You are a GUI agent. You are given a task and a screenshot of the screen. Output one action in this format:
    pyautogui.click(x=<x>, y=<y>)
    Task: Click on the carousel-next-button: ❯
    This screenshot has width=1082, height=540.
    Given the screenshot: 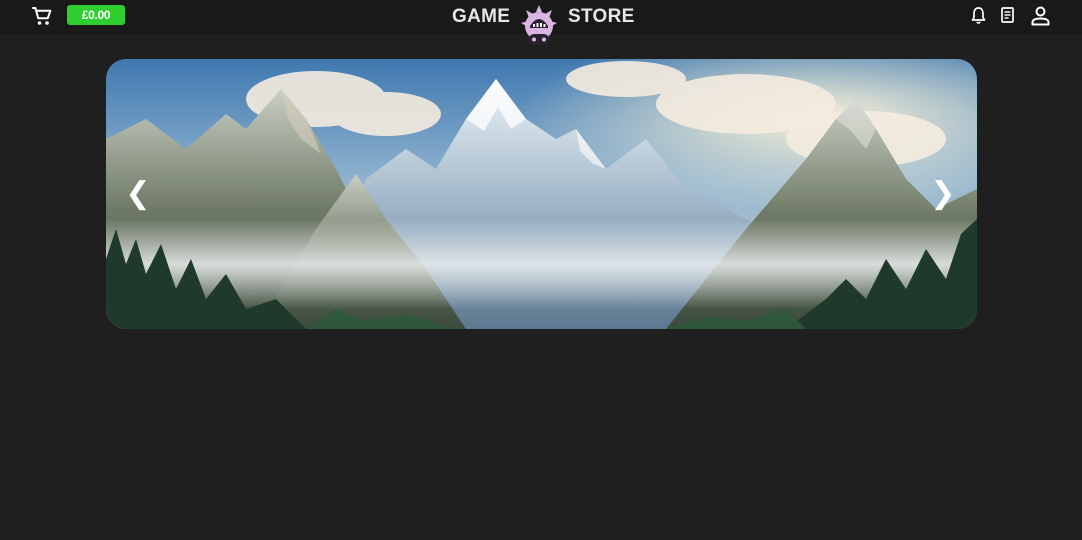 What is the action you would take?
    pyautogui.click(x=943, y=194)
    